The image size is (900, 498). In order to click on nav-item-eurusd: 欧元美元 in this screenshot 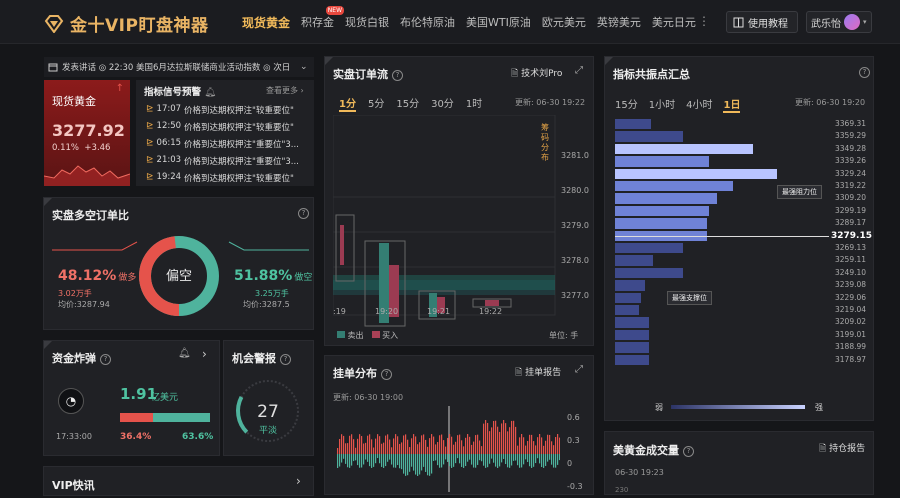, I will do `click(564, 22)`.